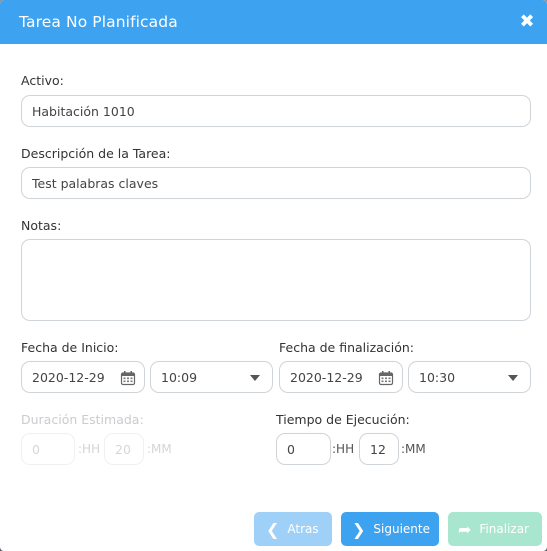 Image resolution: width=547 pixels, height=551 pixels. Describe the element at coordinates (276, 111) in the screenshot. I see `activo-field: Habitación 1010` at that location.